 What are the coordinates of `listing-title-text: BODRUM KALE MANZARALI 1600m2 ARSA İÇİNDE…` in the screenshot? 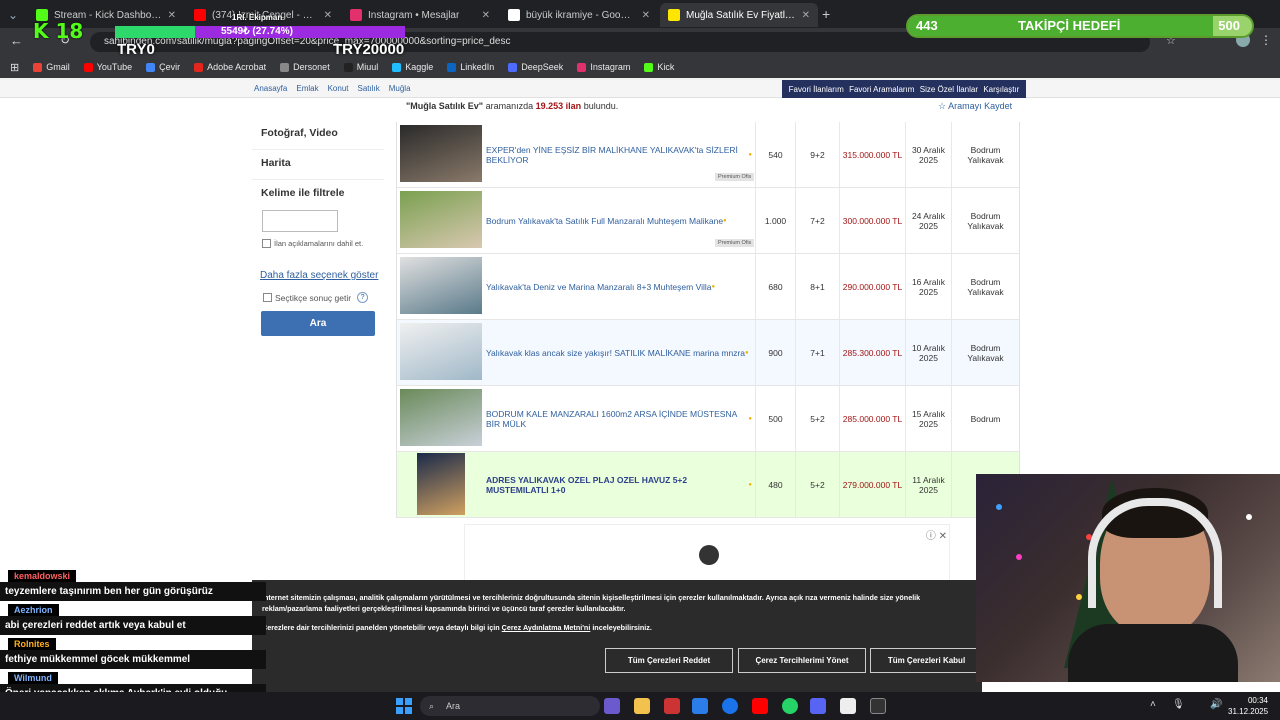 It's located at (611, 419).